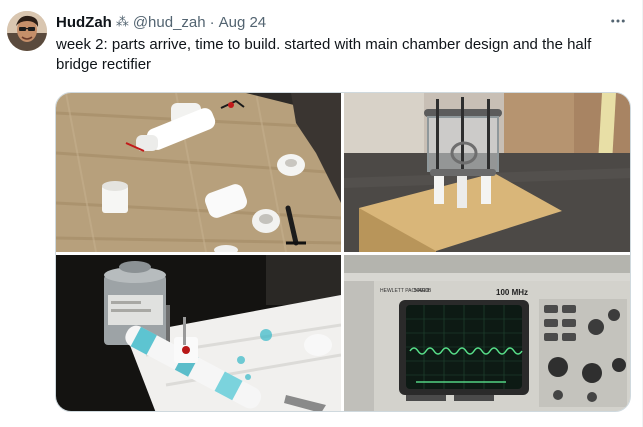  What do you see at coordinates (512, 292) in the screenshot?
I see `oscilloscope-bandwidth-label: 100 MHz` at bounding box center [512, 292].